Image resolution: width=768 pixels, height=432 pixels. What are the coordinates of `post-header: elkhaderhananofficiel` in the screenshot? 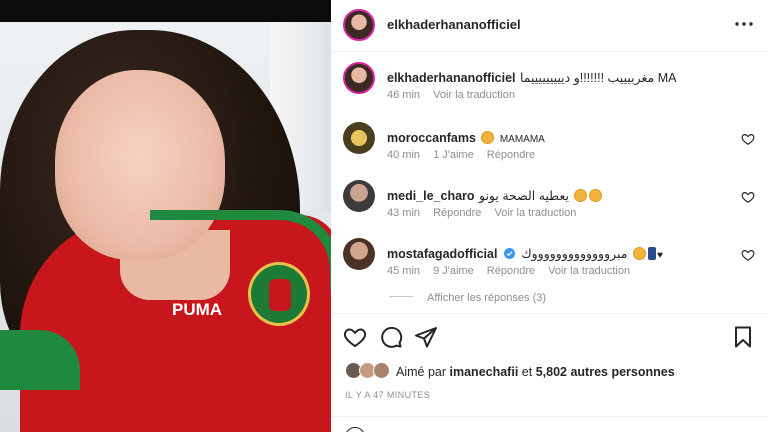 It's located at (549, 26).